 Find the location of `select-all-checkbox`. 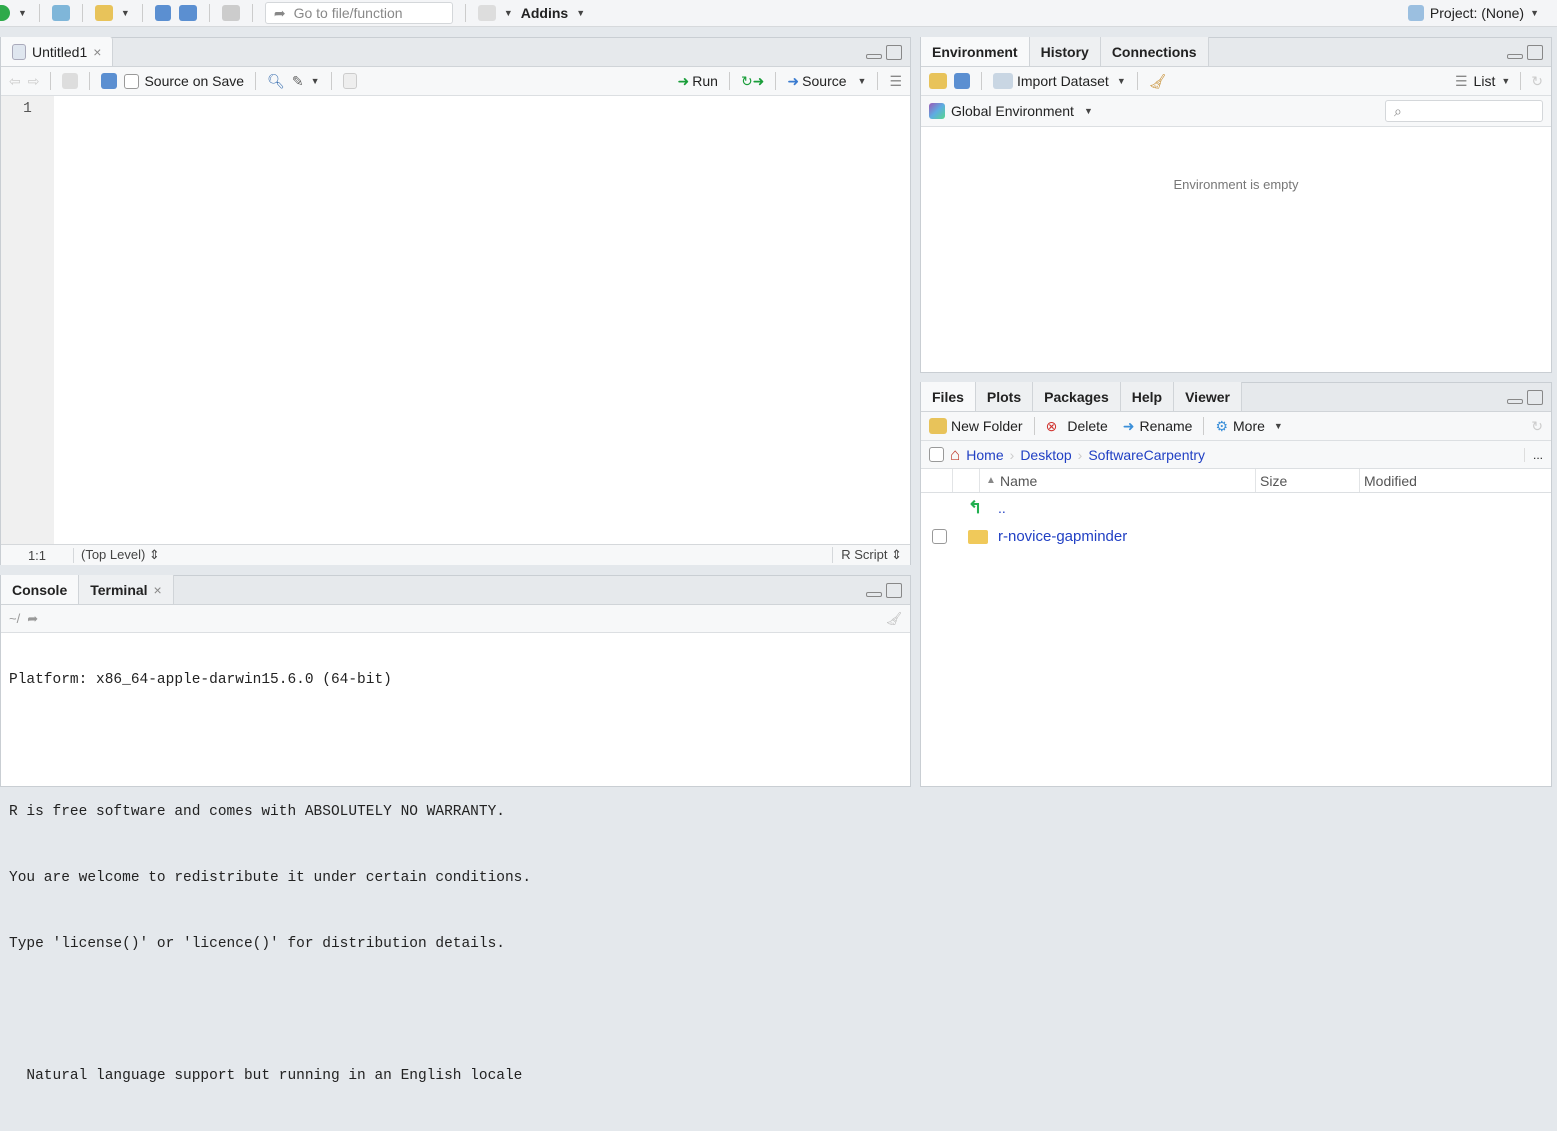

select-all-checkbox is located at coordinates (936, 454).